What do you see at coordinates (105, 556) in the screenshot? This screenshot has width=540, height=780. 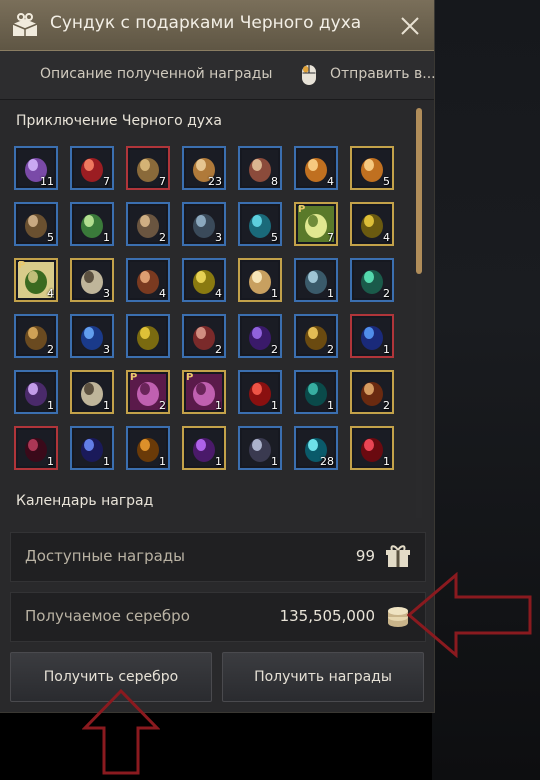 I see `available-rewards-label: Доступные награды` at bounding box center [105, 556].